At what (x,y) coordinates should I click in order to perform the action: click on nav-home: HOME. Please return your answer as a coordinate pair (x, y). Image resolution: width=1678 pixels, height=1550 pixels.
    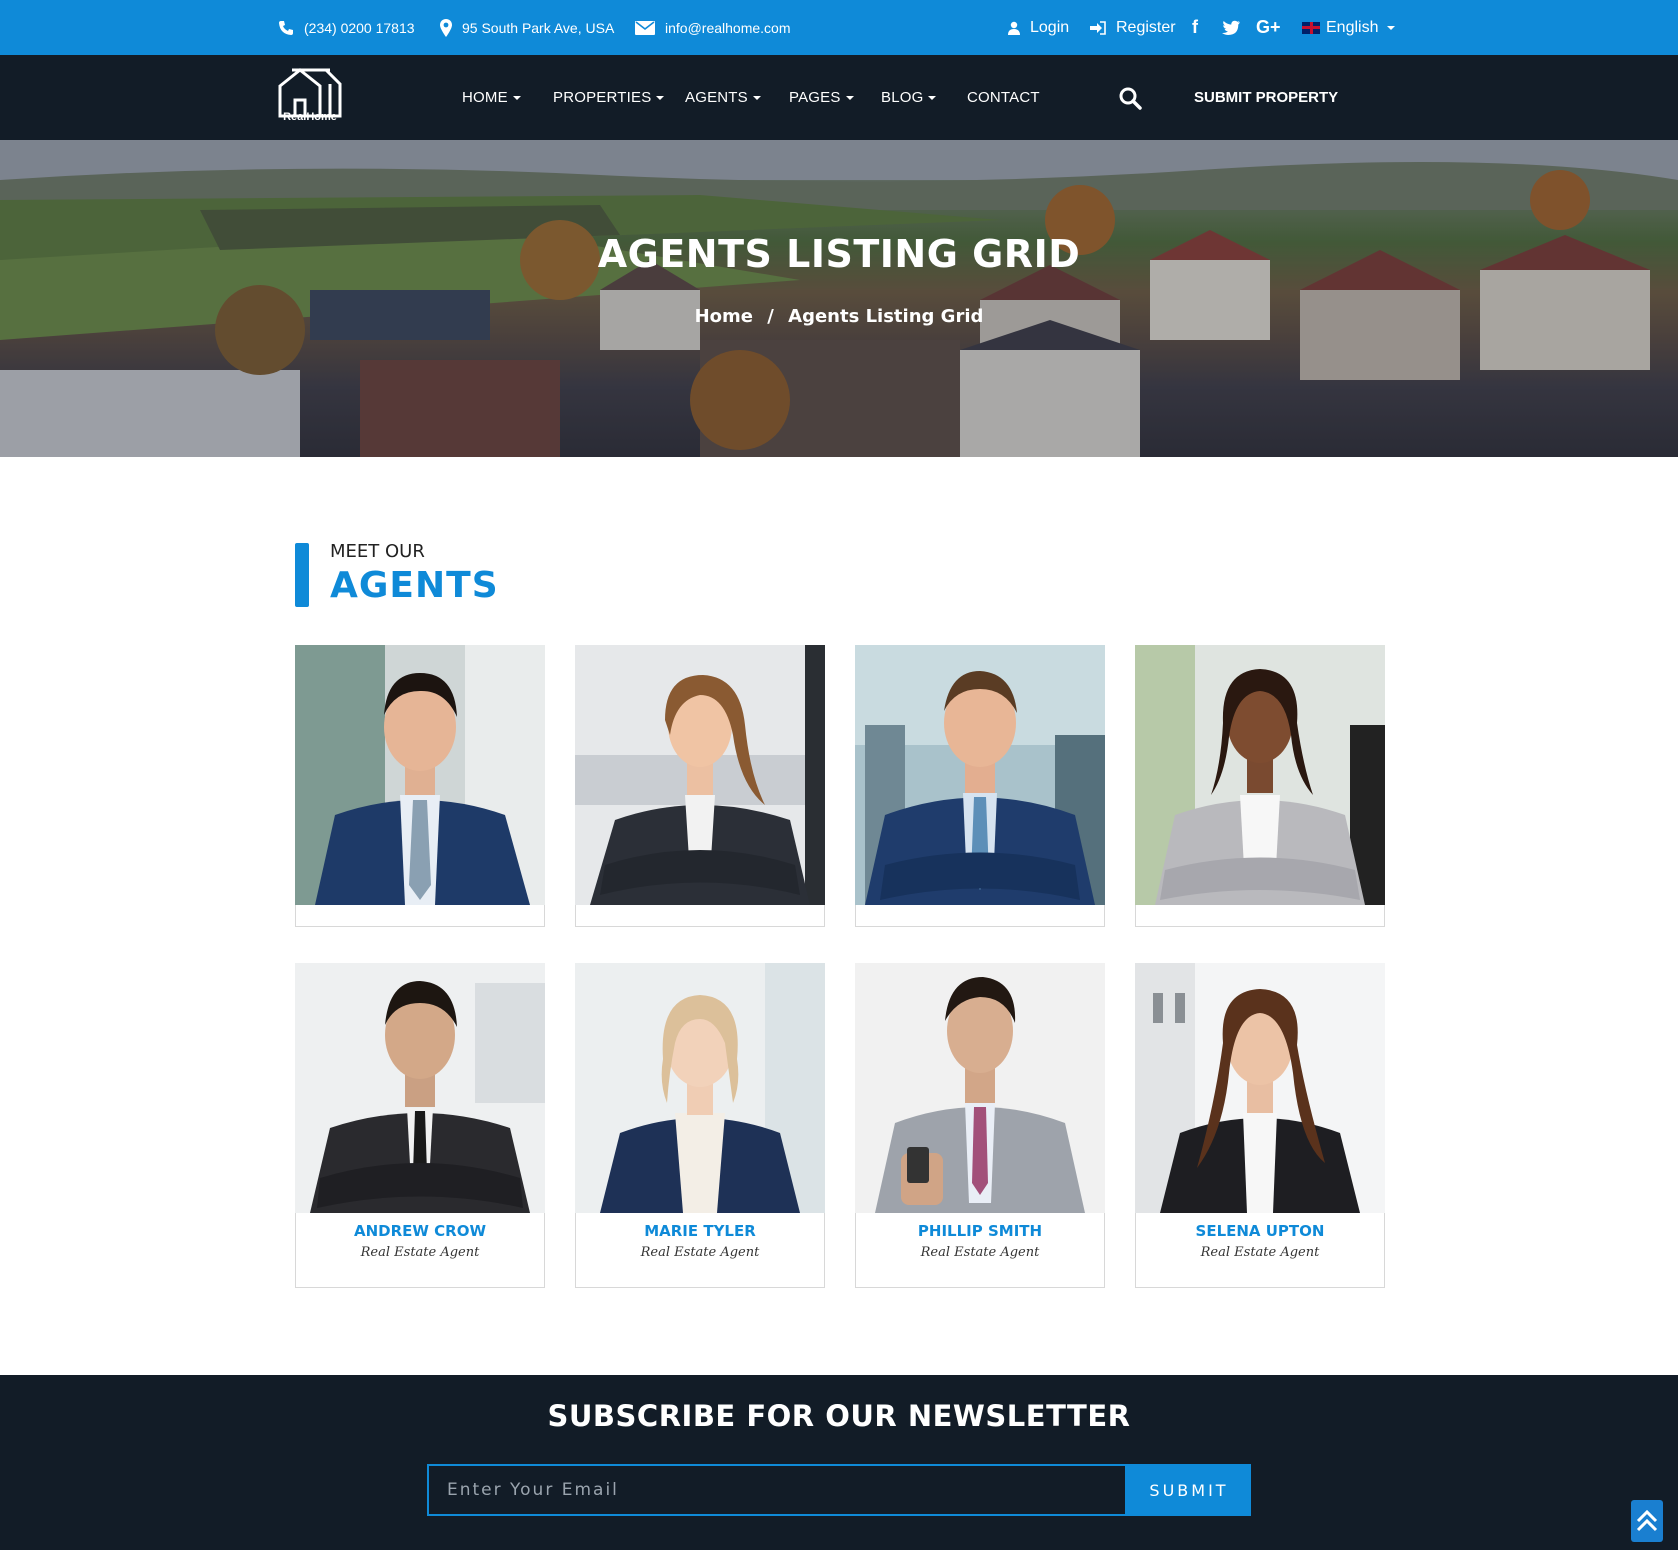
    Looking at the image, I should click on (491, 97).